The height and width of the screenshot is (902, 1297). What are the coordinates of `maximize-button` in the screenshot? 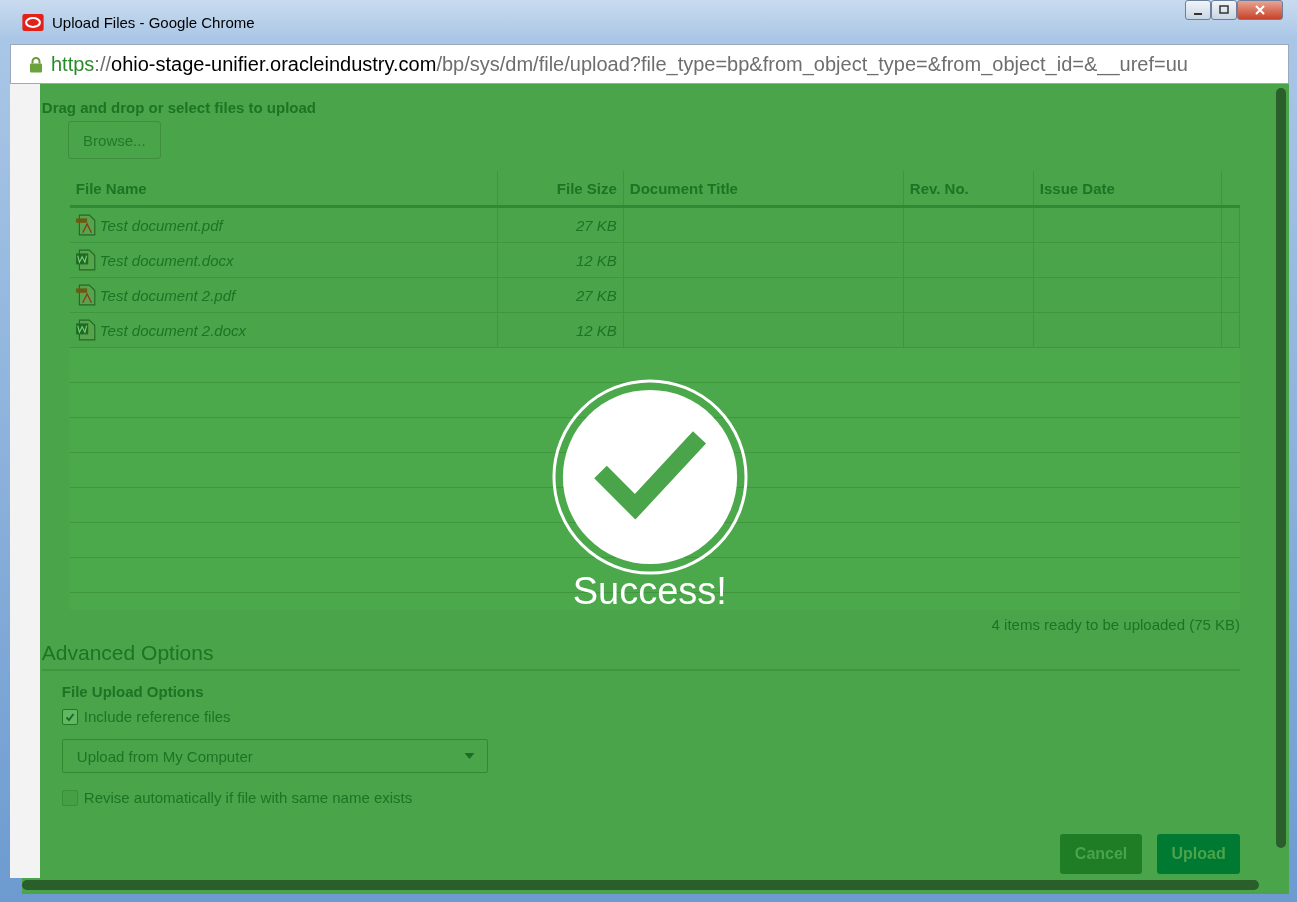 It's located at (1224, 10).